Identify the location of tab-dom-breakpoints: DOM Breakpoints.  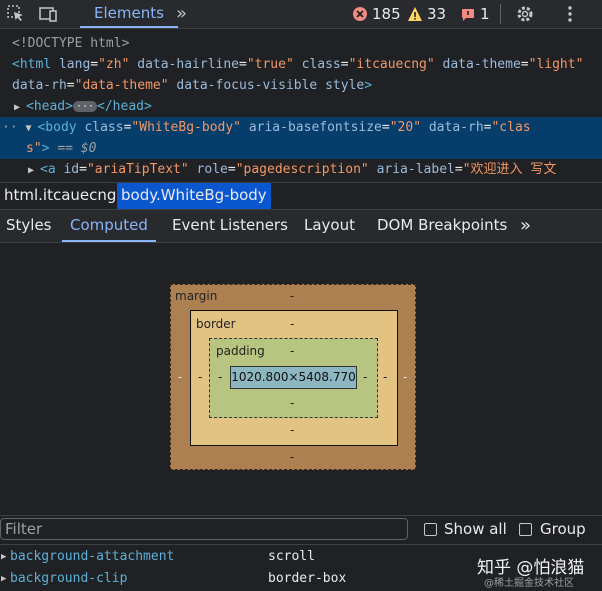
(442, 226).